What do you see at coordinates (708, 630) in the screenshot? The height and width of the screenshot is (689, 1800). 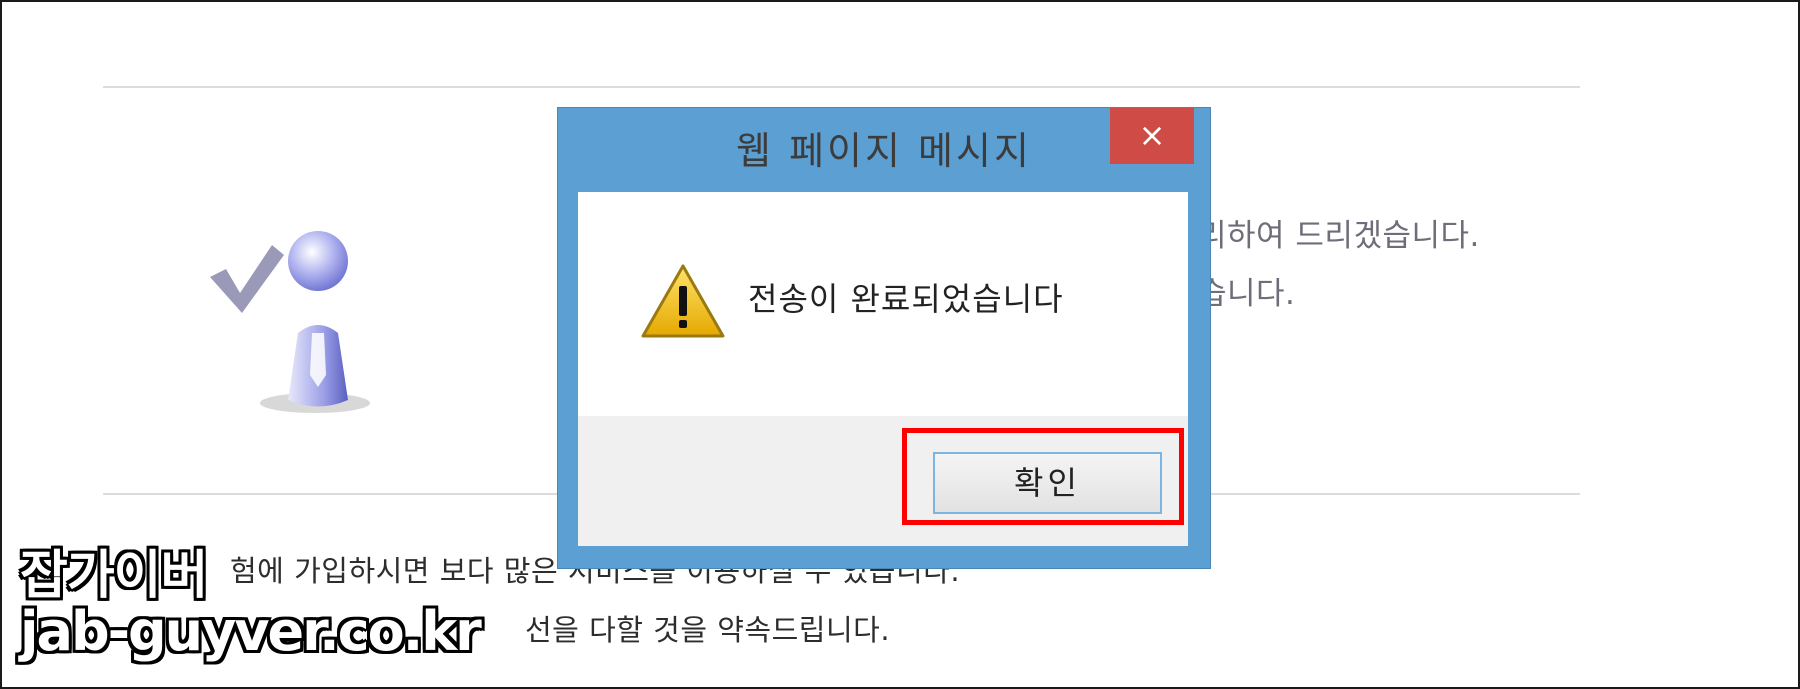 I see `background-text-line: 선을 다할 것을 약속드립니다.` at bounding box center [708, 630].